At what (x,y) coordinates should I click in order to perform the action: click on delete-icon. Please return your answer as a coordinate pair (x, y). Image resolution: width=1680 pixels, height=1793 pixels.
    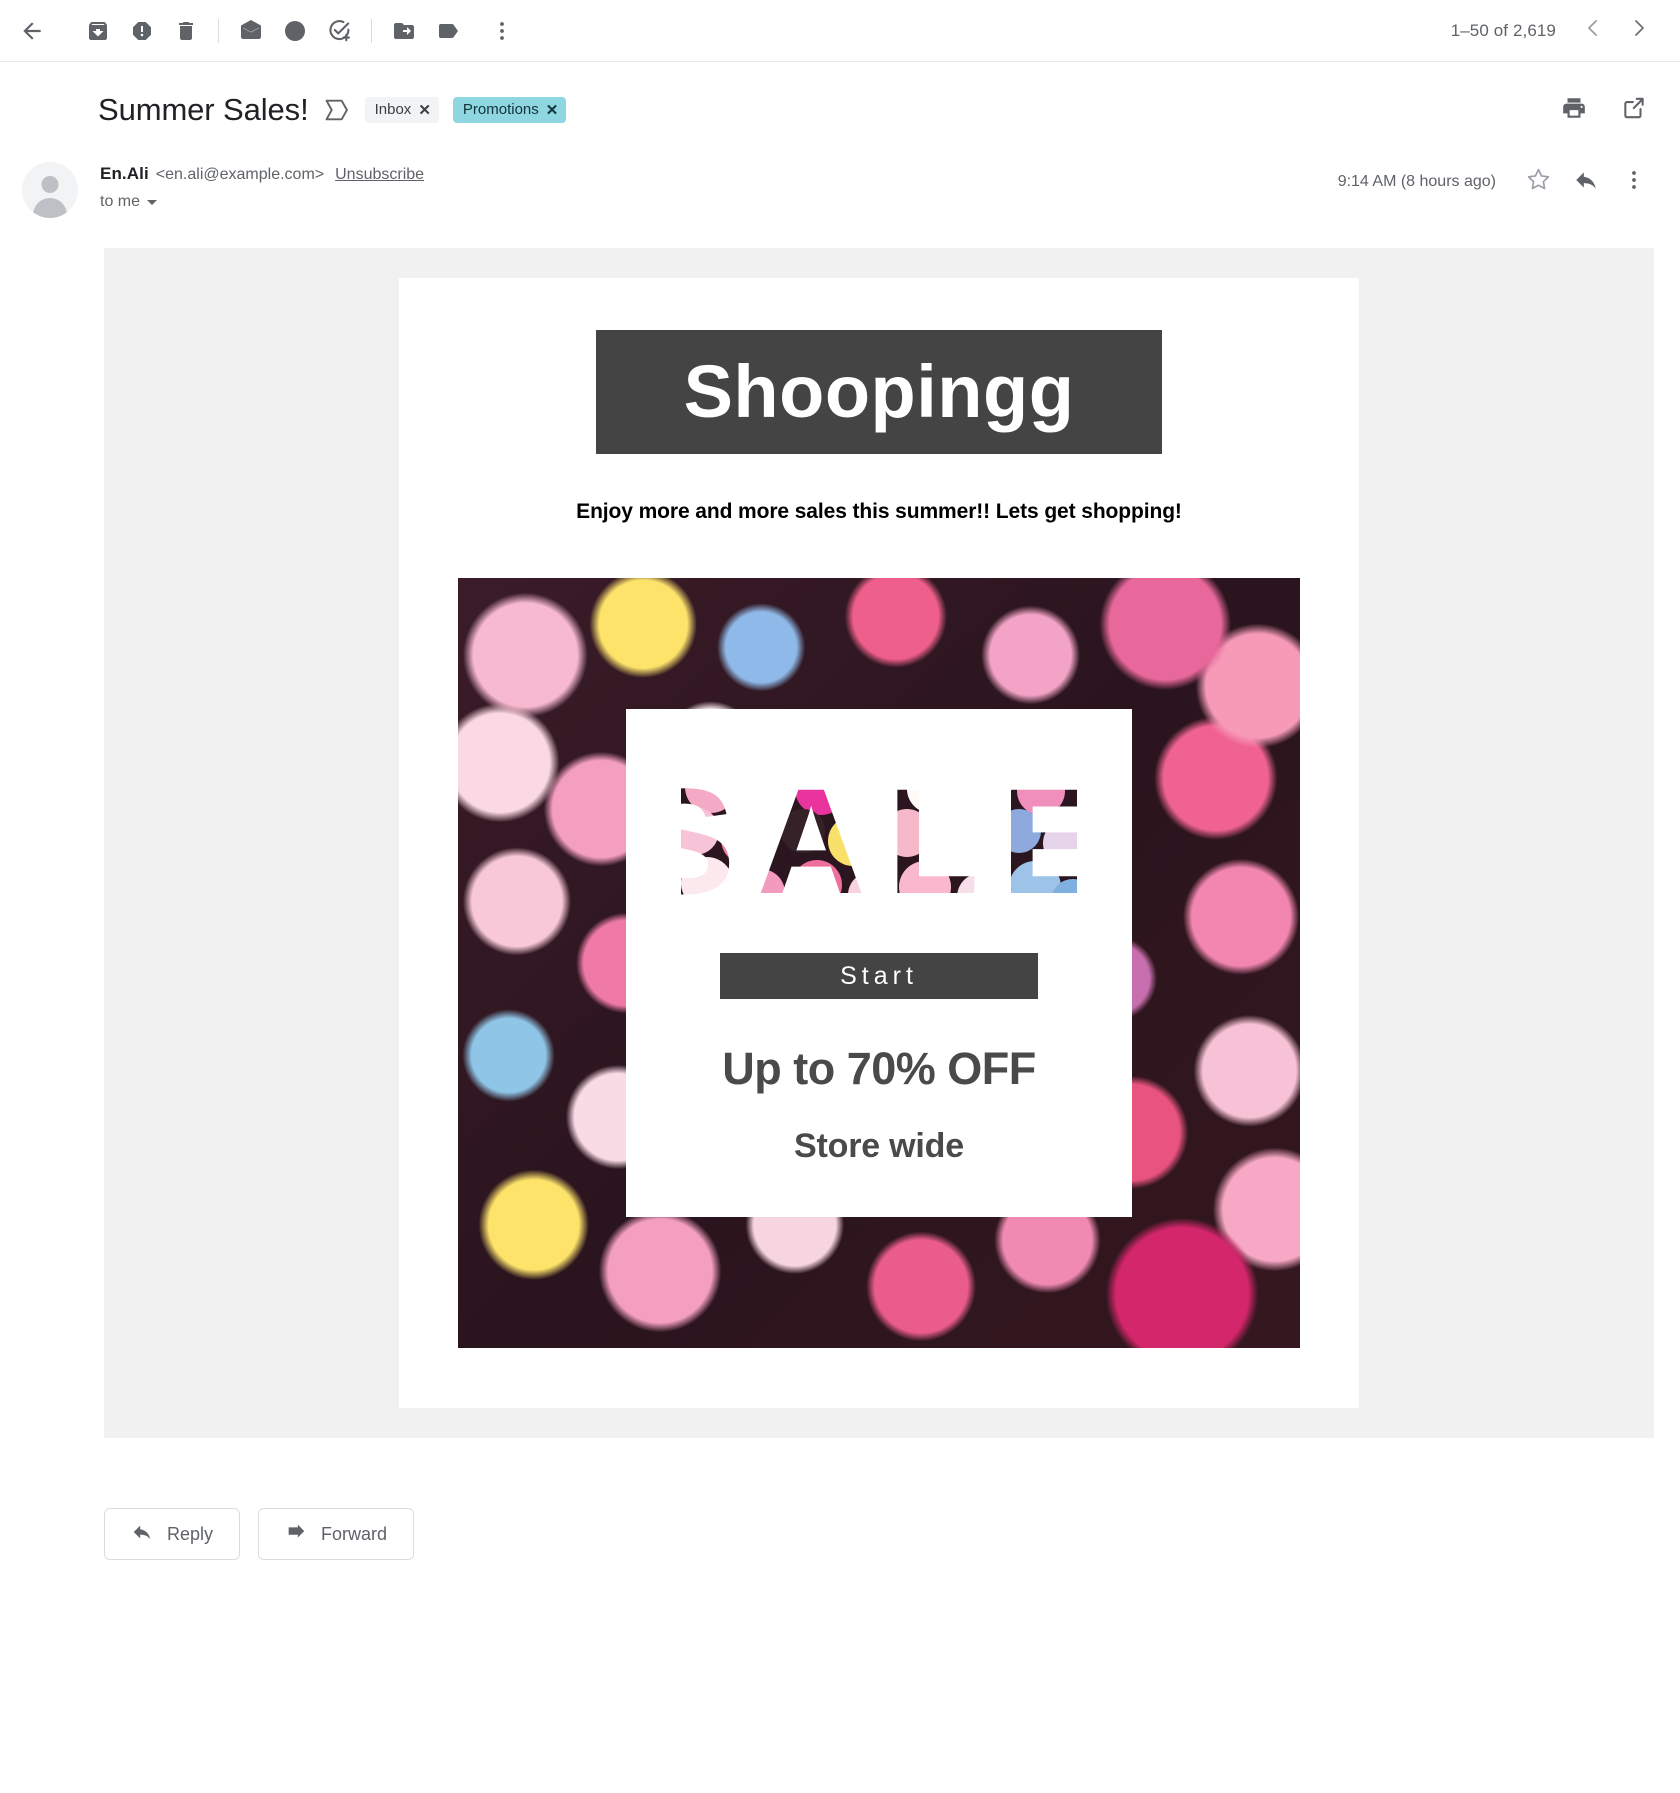
    Looking at the image, I should click on (186, 31).